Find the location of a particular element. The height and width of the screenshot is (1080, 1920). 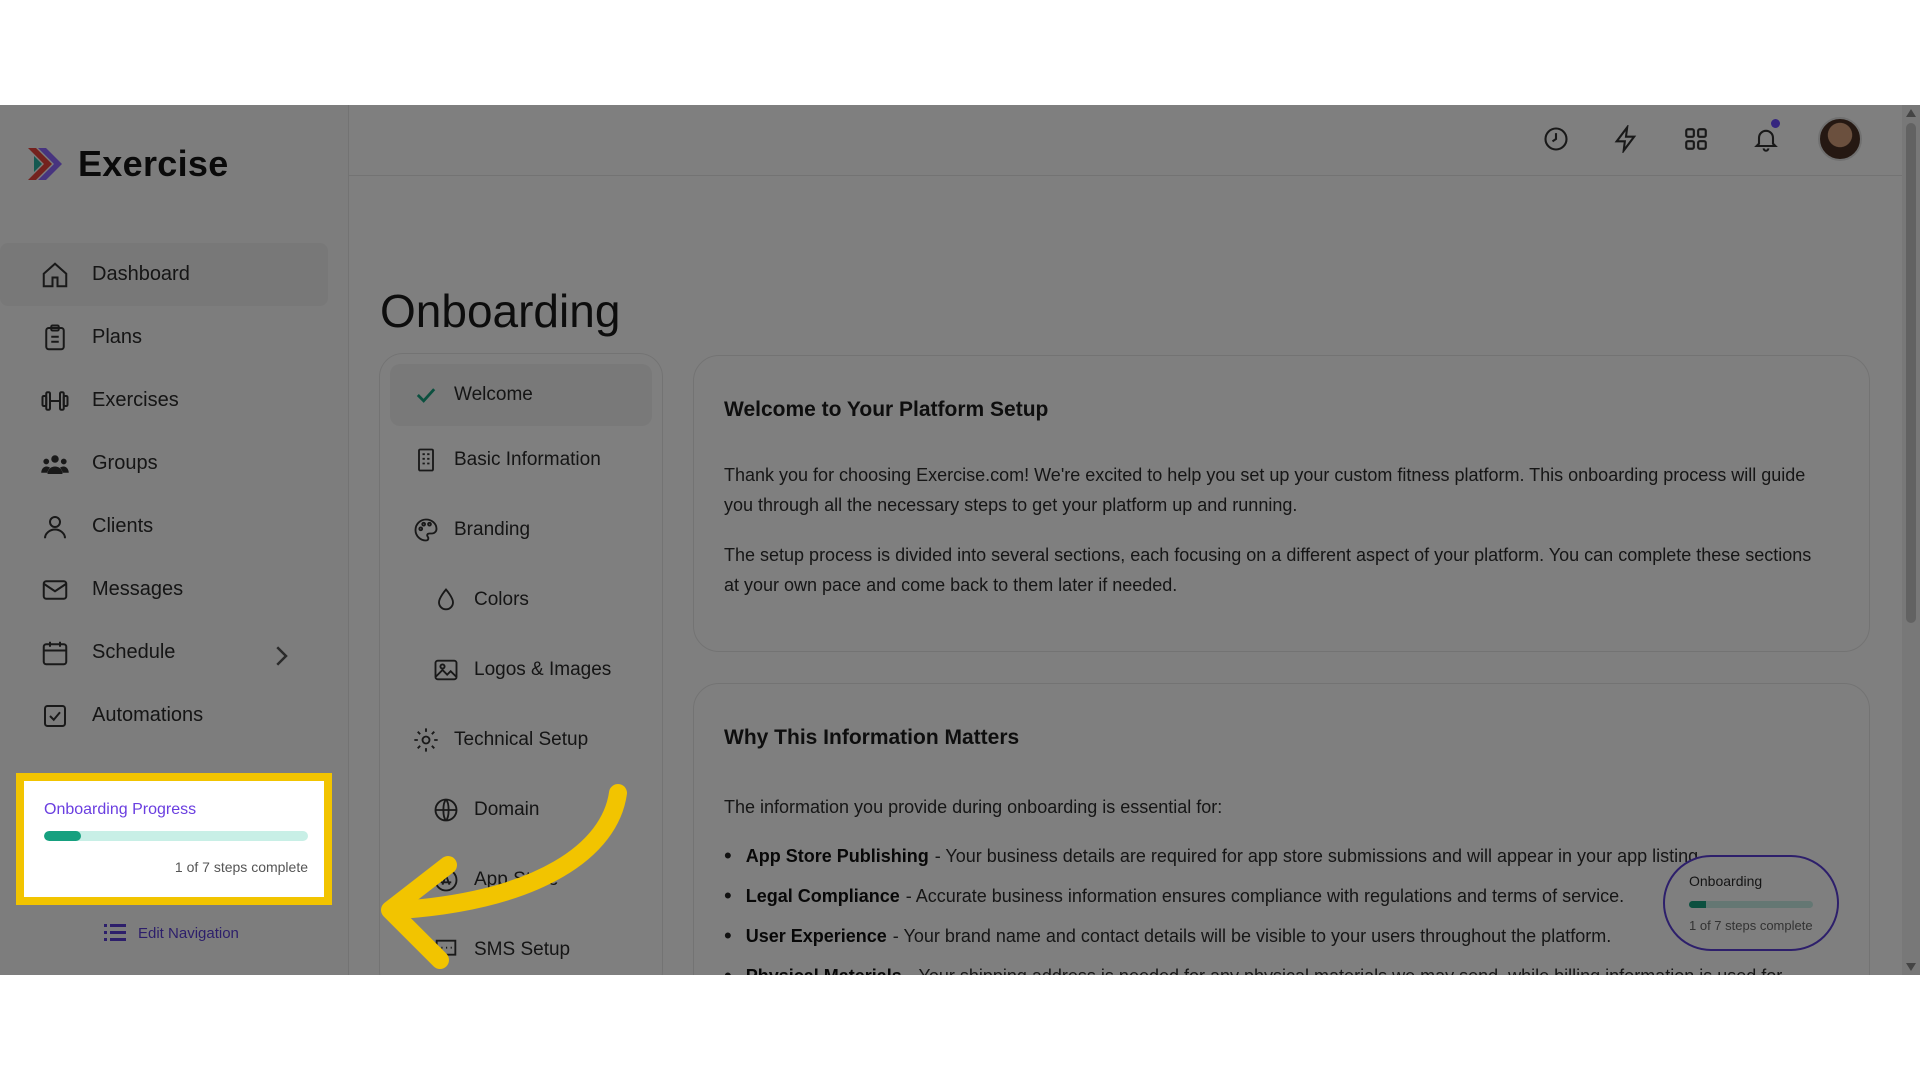

bolt-icon is located at coordinates (1625, 139).